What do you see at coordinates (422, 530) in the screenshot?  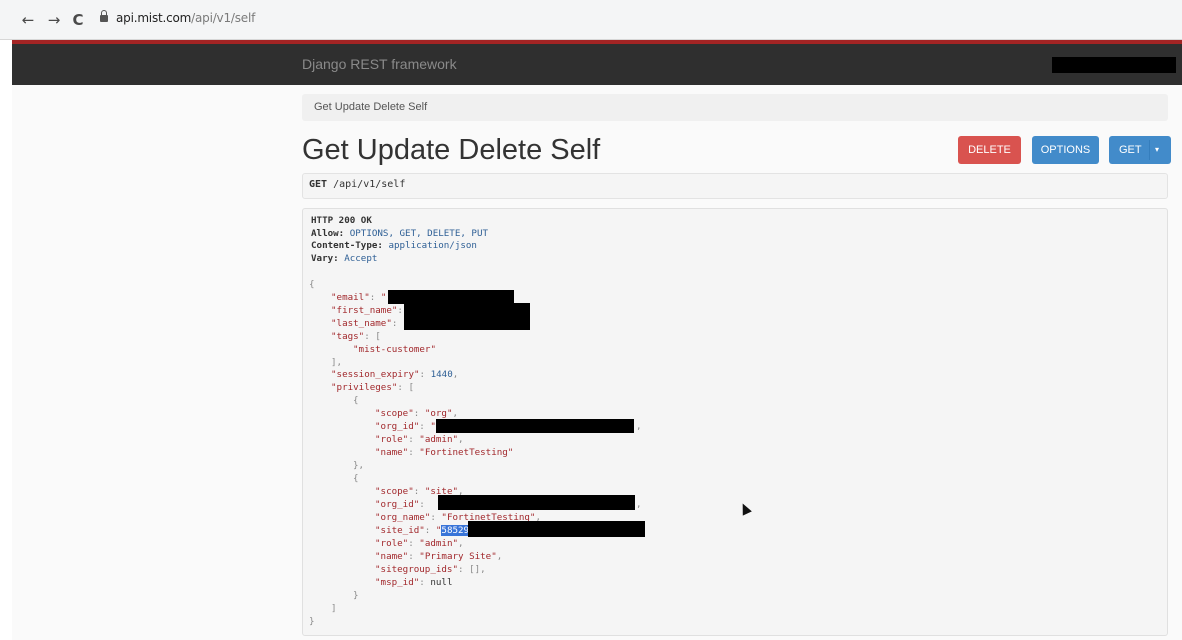 I see `json-line-site-id: "site_id": "58529` at bounding box center [422, 530].